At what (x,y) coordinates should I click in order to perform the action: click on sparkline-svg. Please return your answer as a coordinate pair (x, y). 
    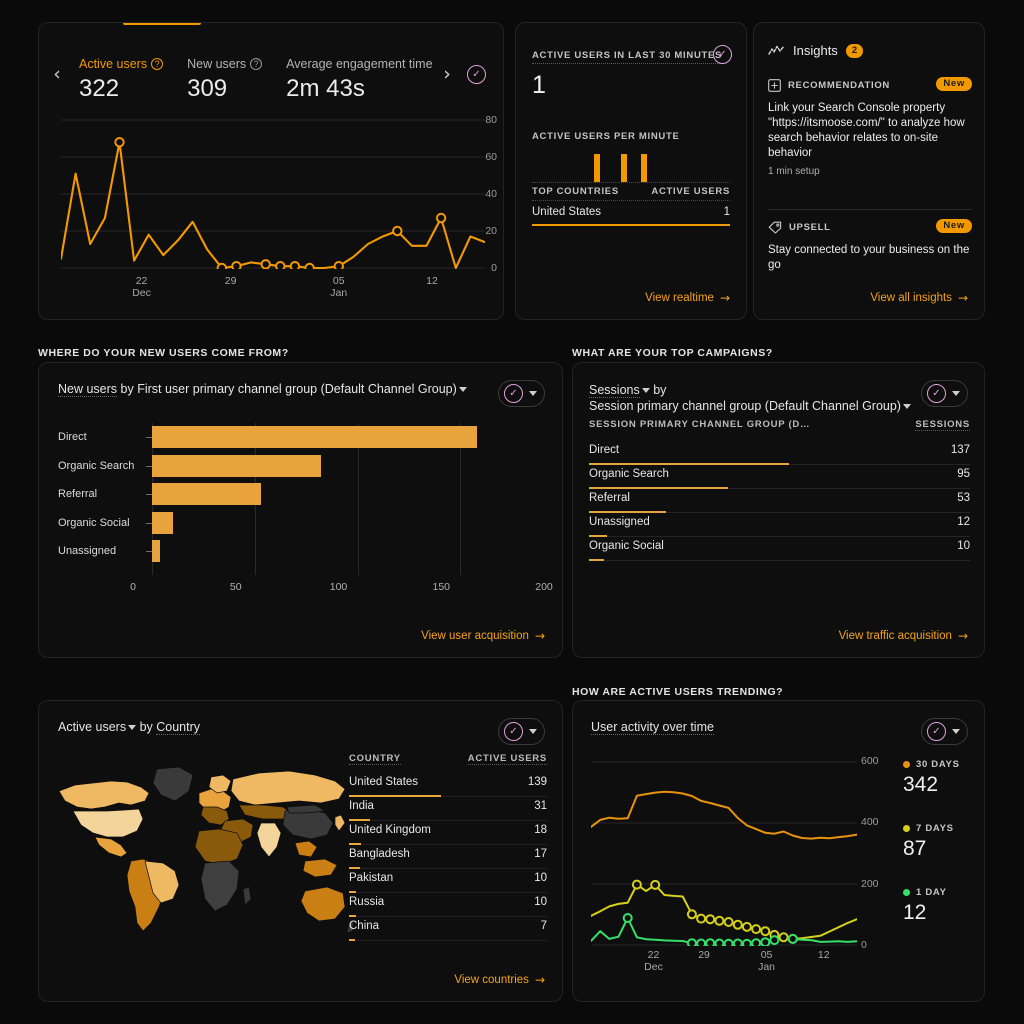
    Looking at the image, I should click on (273, 196).